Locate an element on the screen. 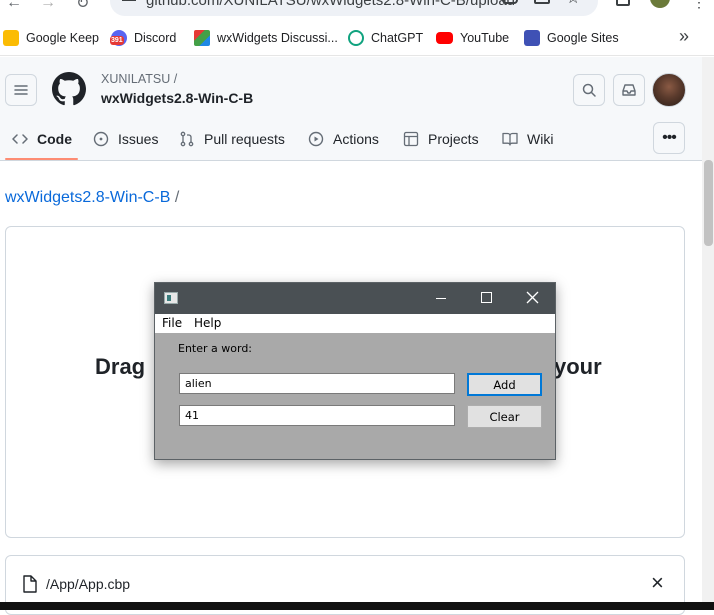 The width and height of the screenshot is (714, 615). youtube-icon is located at coordinates (444, 38).